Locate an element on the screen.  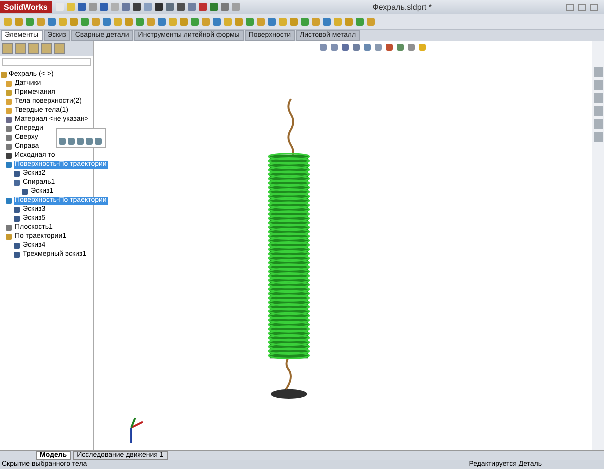
filter-field is located at coordinates (46, 62).